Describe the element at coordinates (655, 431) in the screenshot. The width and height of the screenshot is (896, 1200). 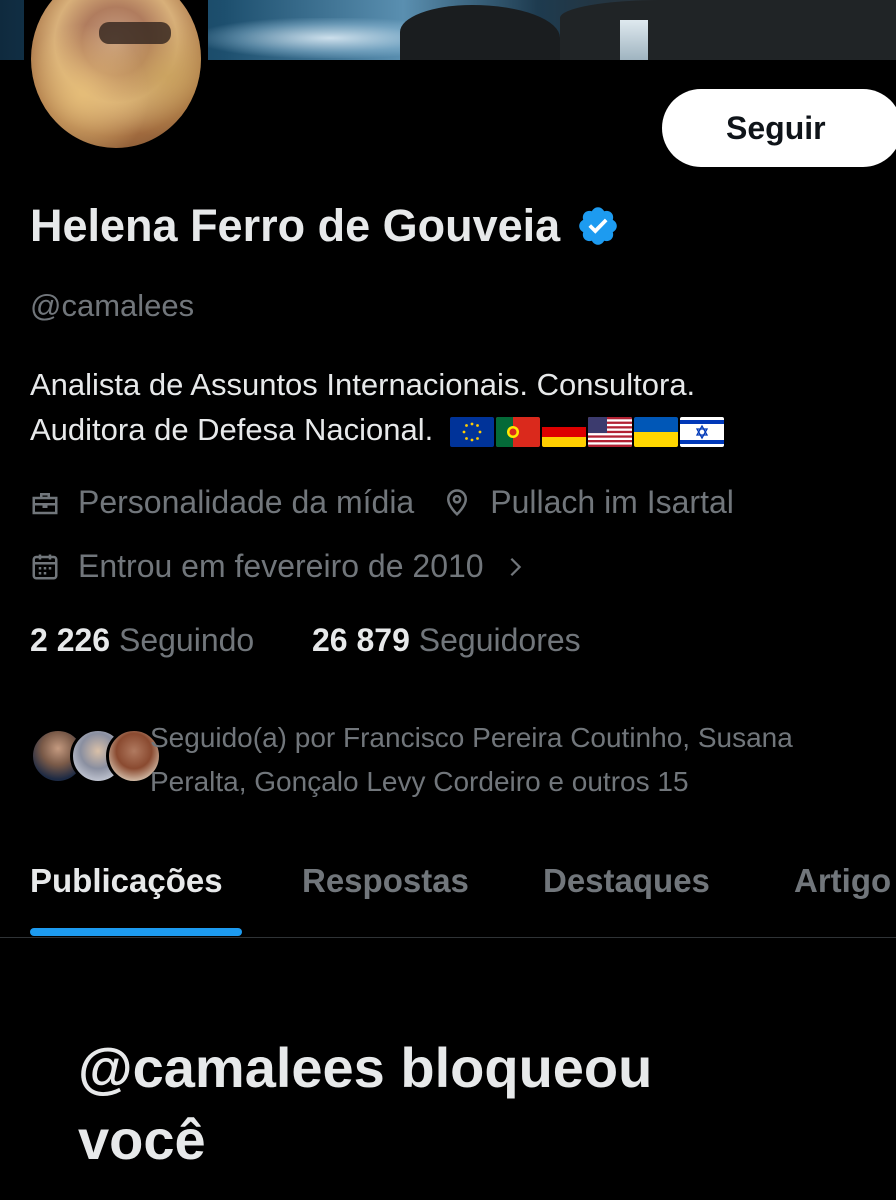
I see `ukraine-flag-icon` at that location.